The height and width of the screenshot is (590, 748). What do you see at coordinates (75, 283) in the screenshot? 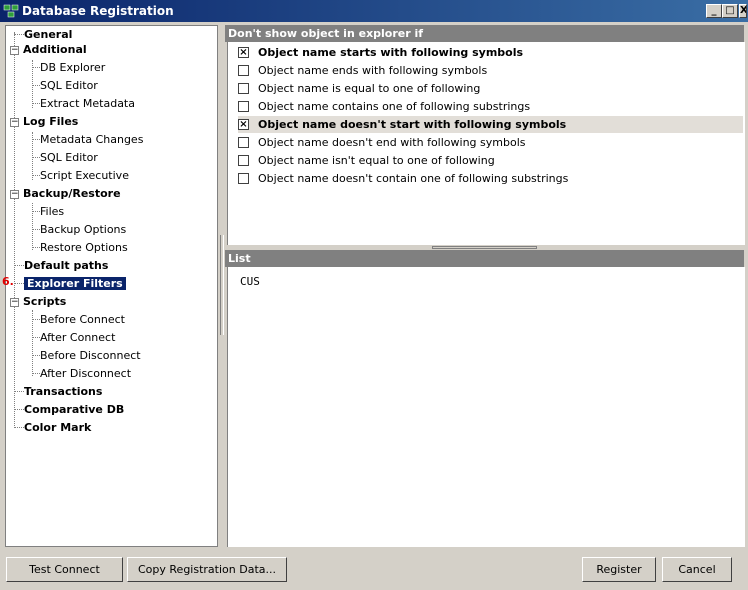
I see `tree-item-label: Explorer Filters` at bounding box center [75, 283].